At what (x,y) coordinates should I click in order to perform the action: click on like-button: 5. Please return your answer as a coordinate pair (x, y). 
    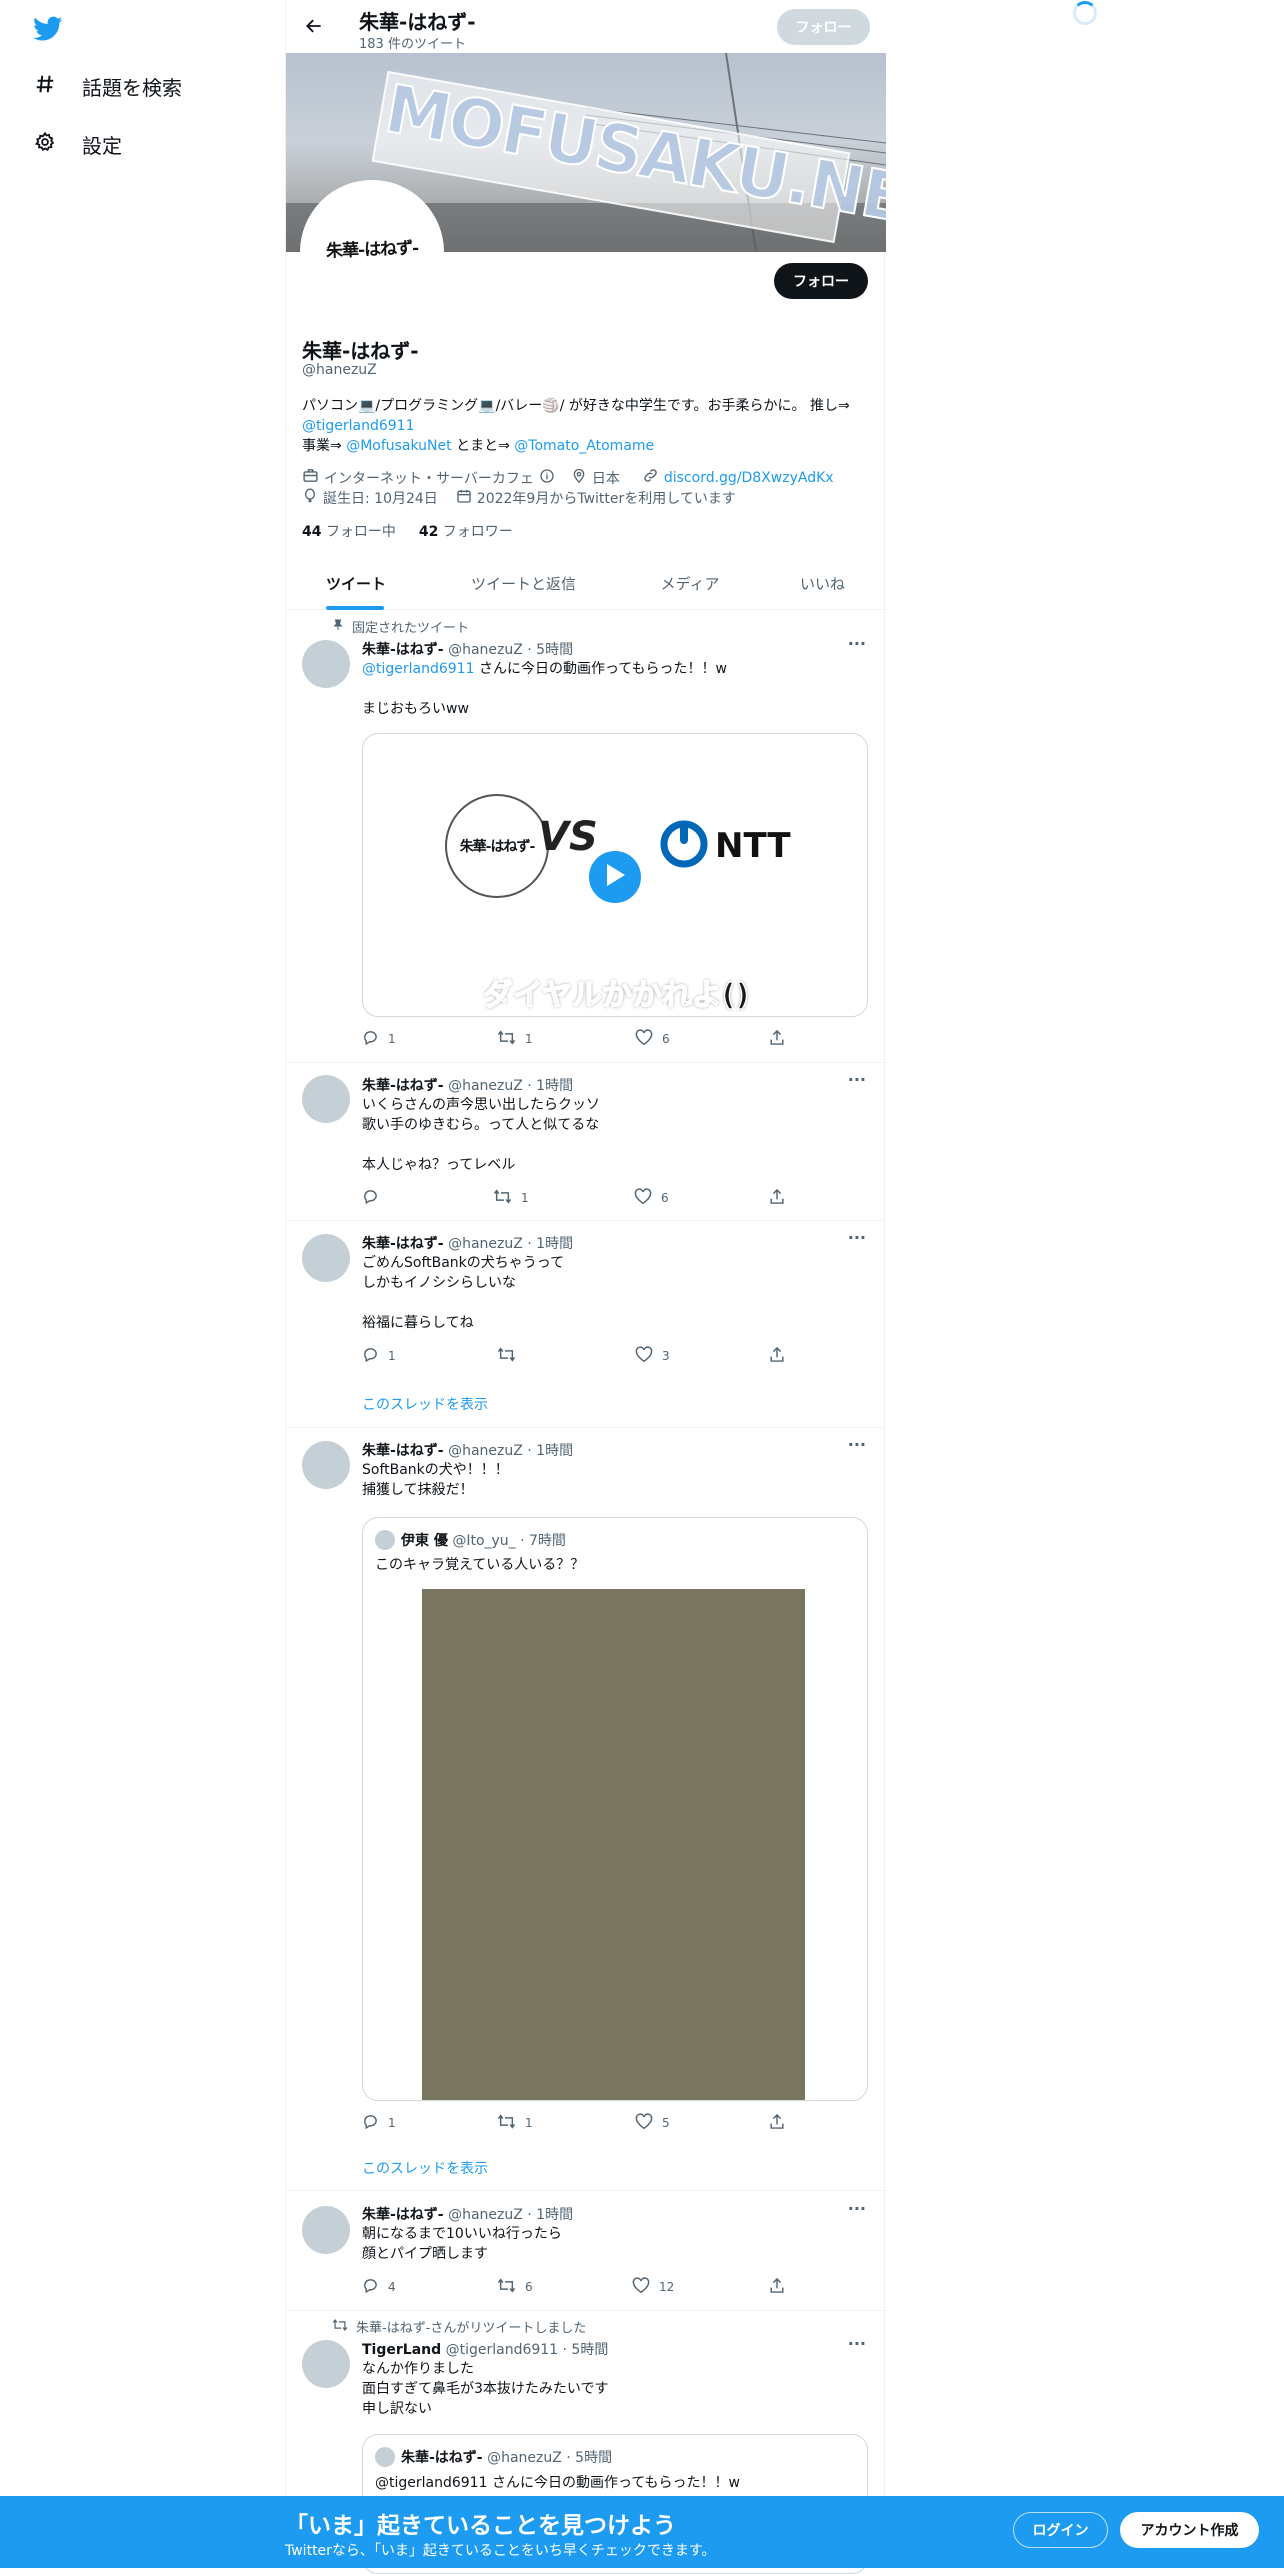
    Looking at the image, I should click on (652, 2123).